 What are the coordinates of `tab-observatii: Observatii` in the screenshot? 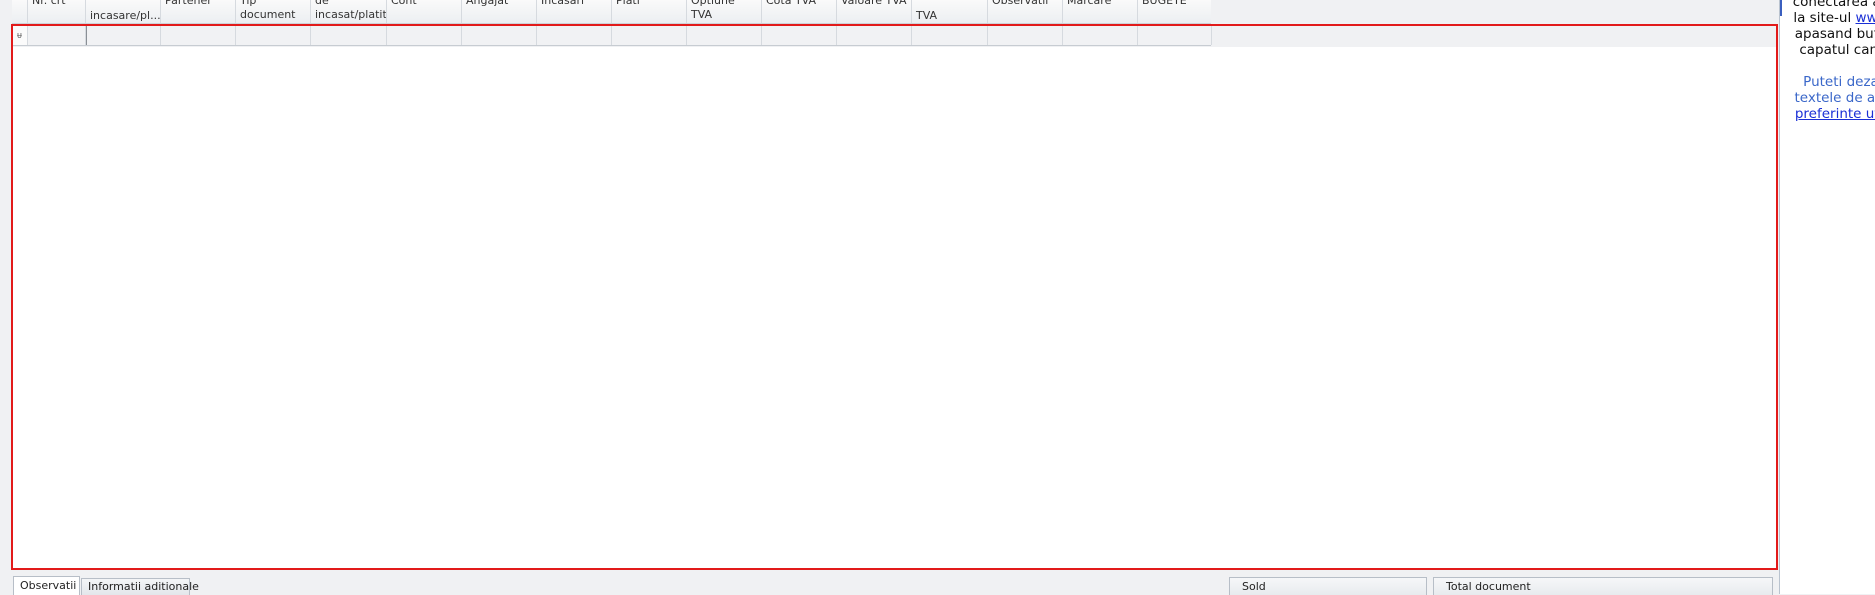 It's located at (46, 585).